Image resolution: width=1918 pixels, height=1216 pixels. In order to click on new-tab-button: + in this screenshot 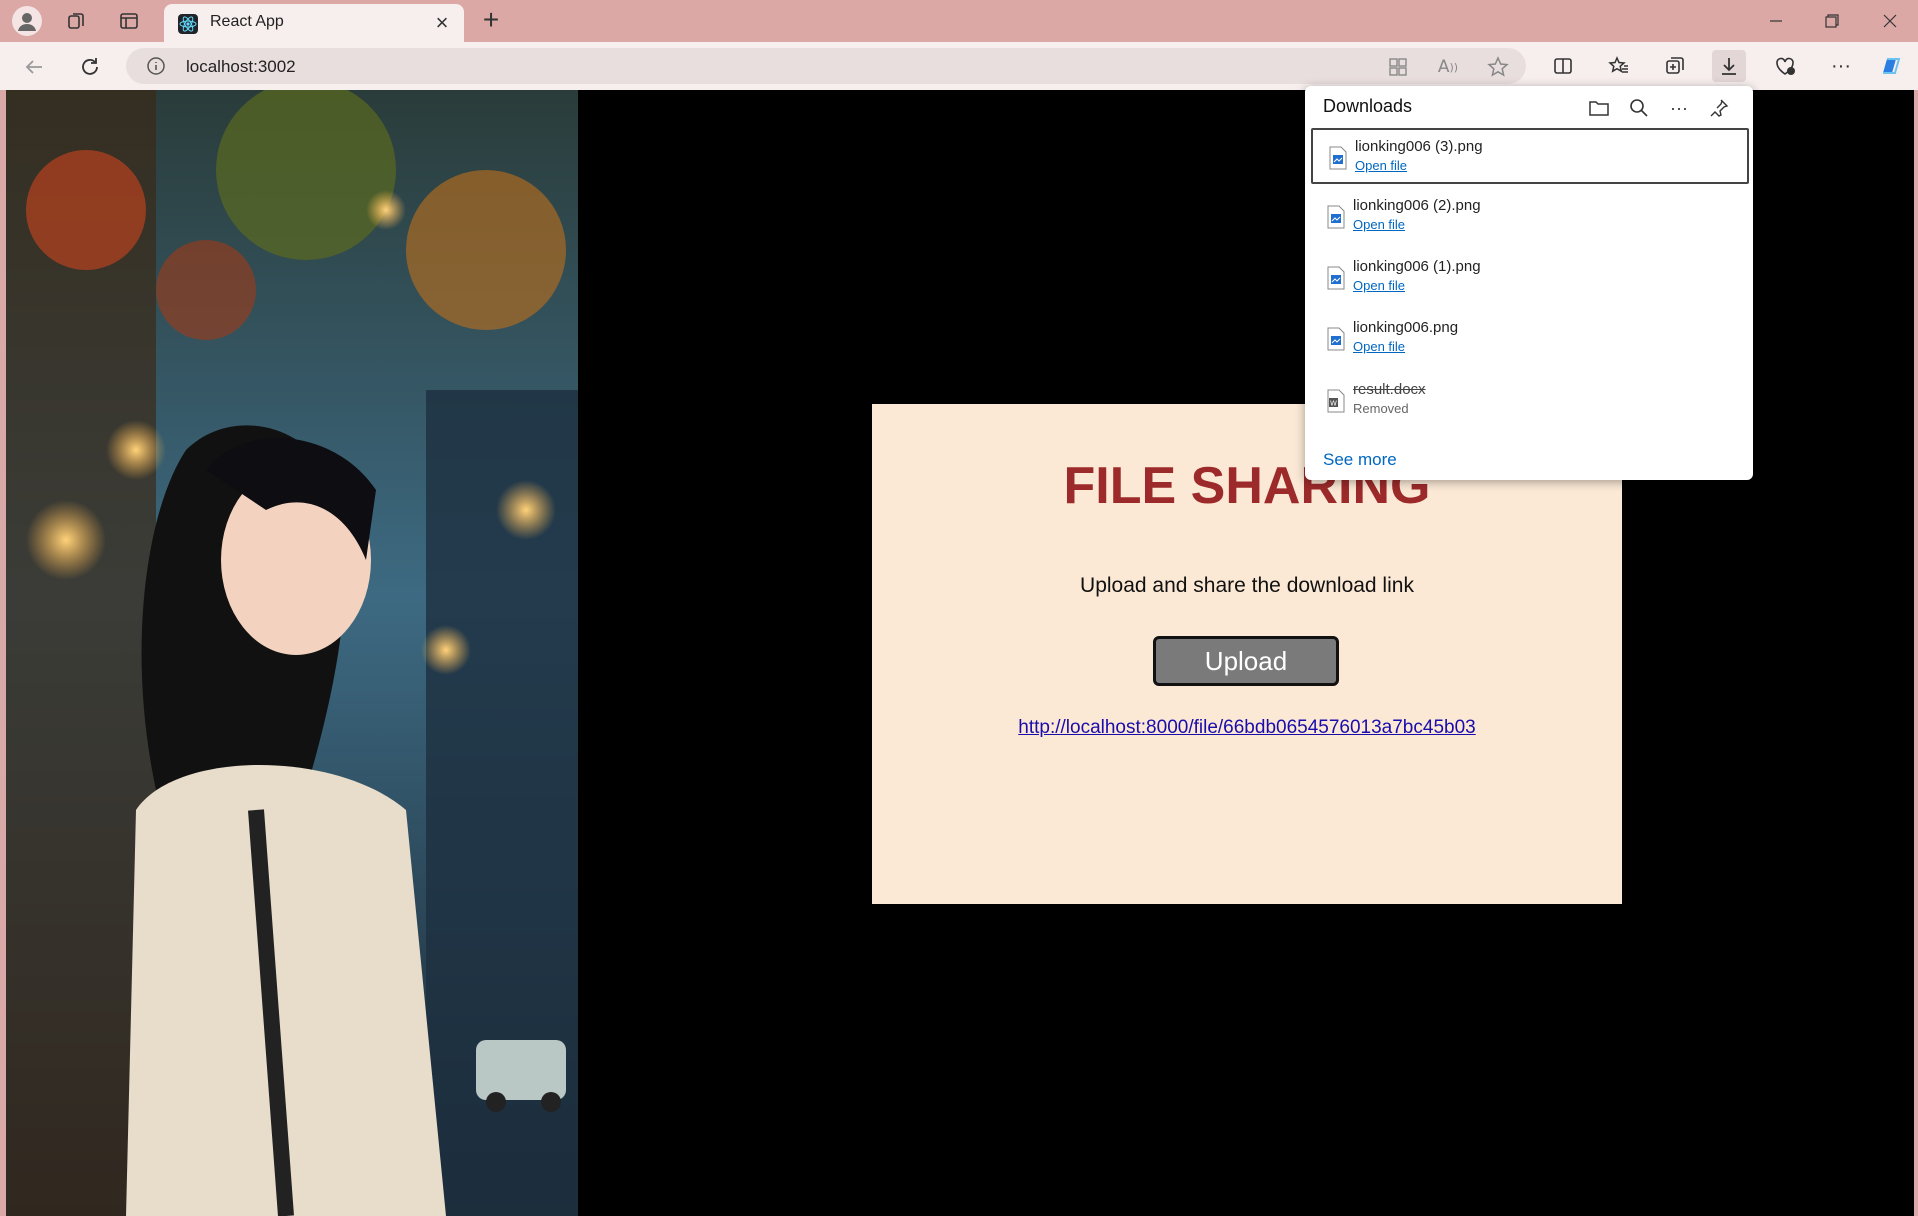, I will do `click(491, 21)`.